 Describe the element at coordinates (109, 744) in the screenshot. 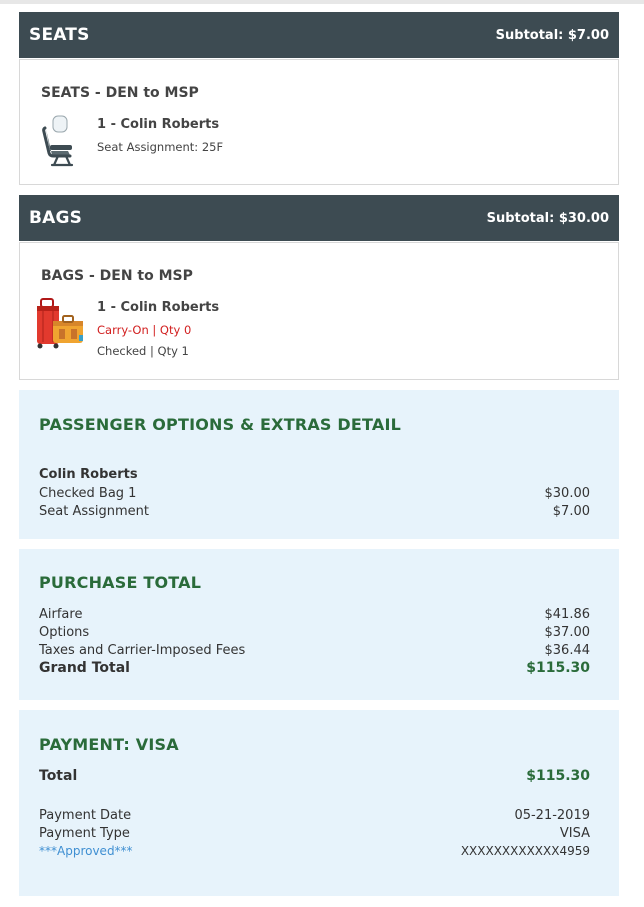

I see `payment-title: PAYMENT: VISA` at that location.